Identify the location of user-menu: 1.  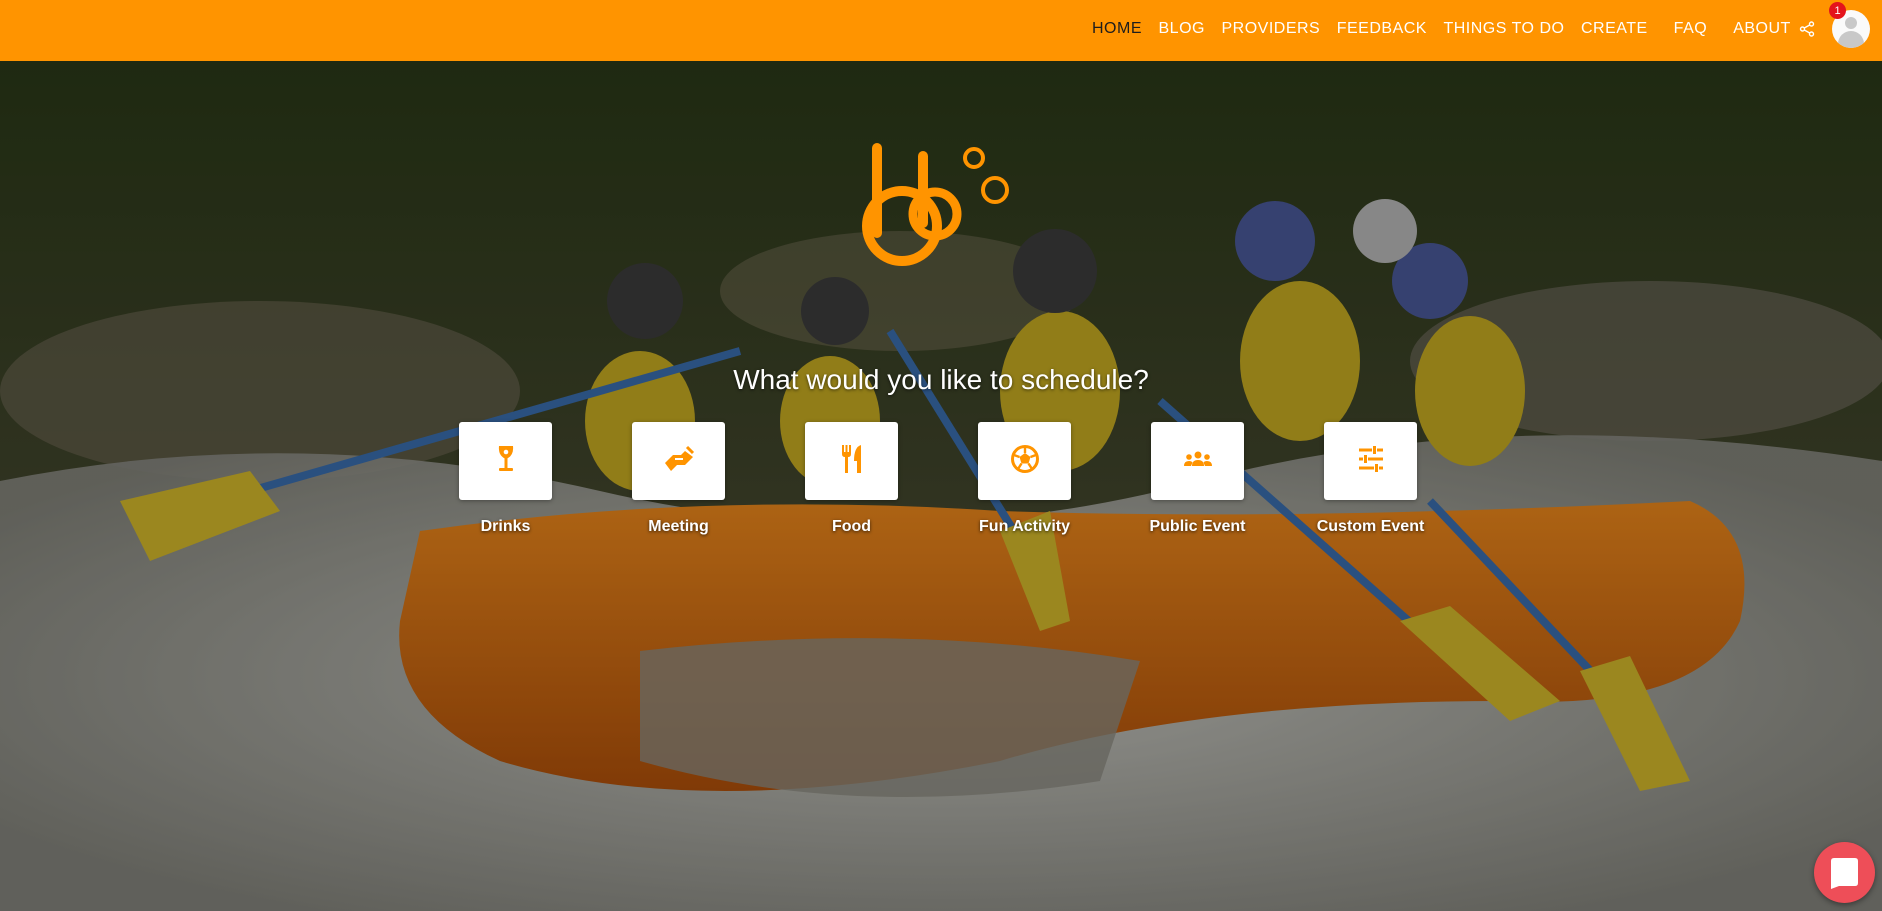
(1849, 25).